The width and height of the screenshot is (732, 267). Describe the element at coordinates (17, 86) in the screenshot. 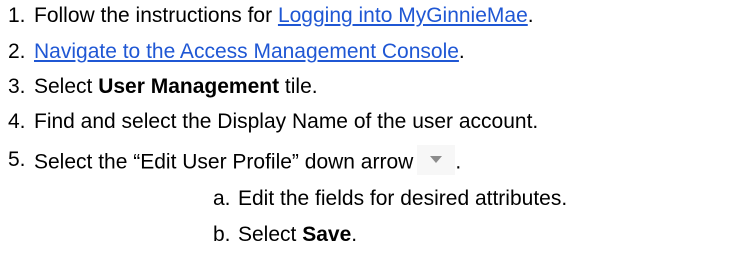

I see `step-number: 3.` at that location.